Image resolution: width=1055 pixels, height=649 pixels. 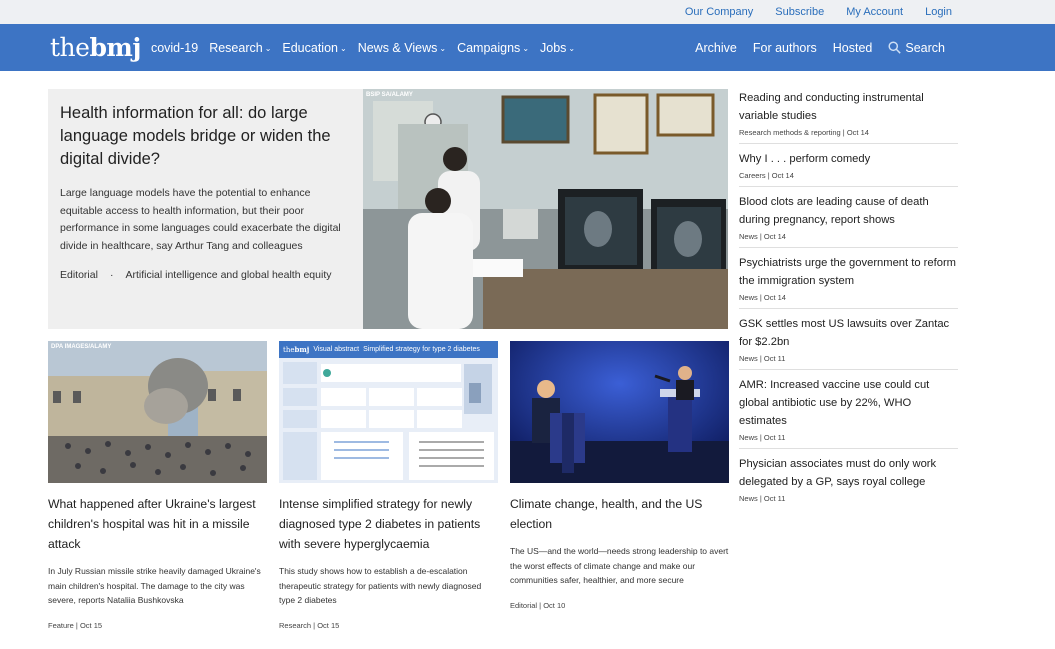 What do you see at coordinates (895, 47) in the screenshot?
I see `search-icon` at bounding box center [895, 47].